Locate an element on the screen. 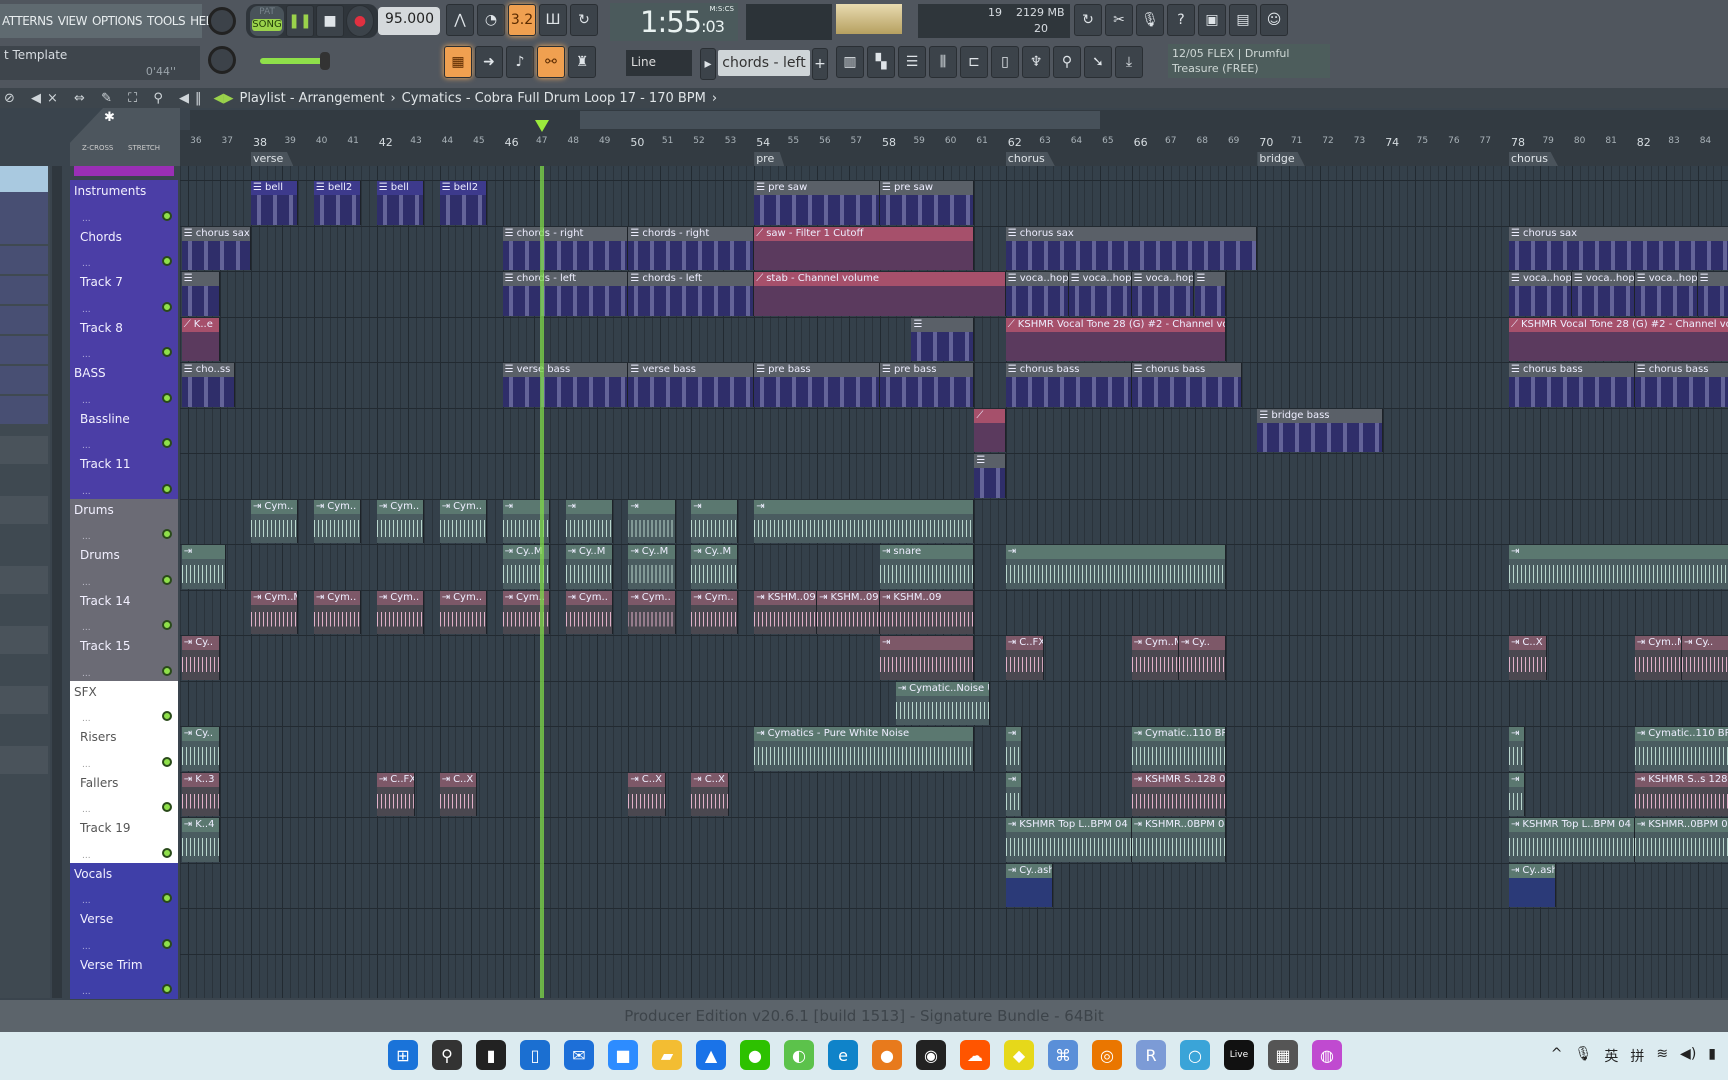 The image size is (1728, 1080). playlist-clip: ⇥Cymatic..Noise Up is located at coordinates (943, 703).